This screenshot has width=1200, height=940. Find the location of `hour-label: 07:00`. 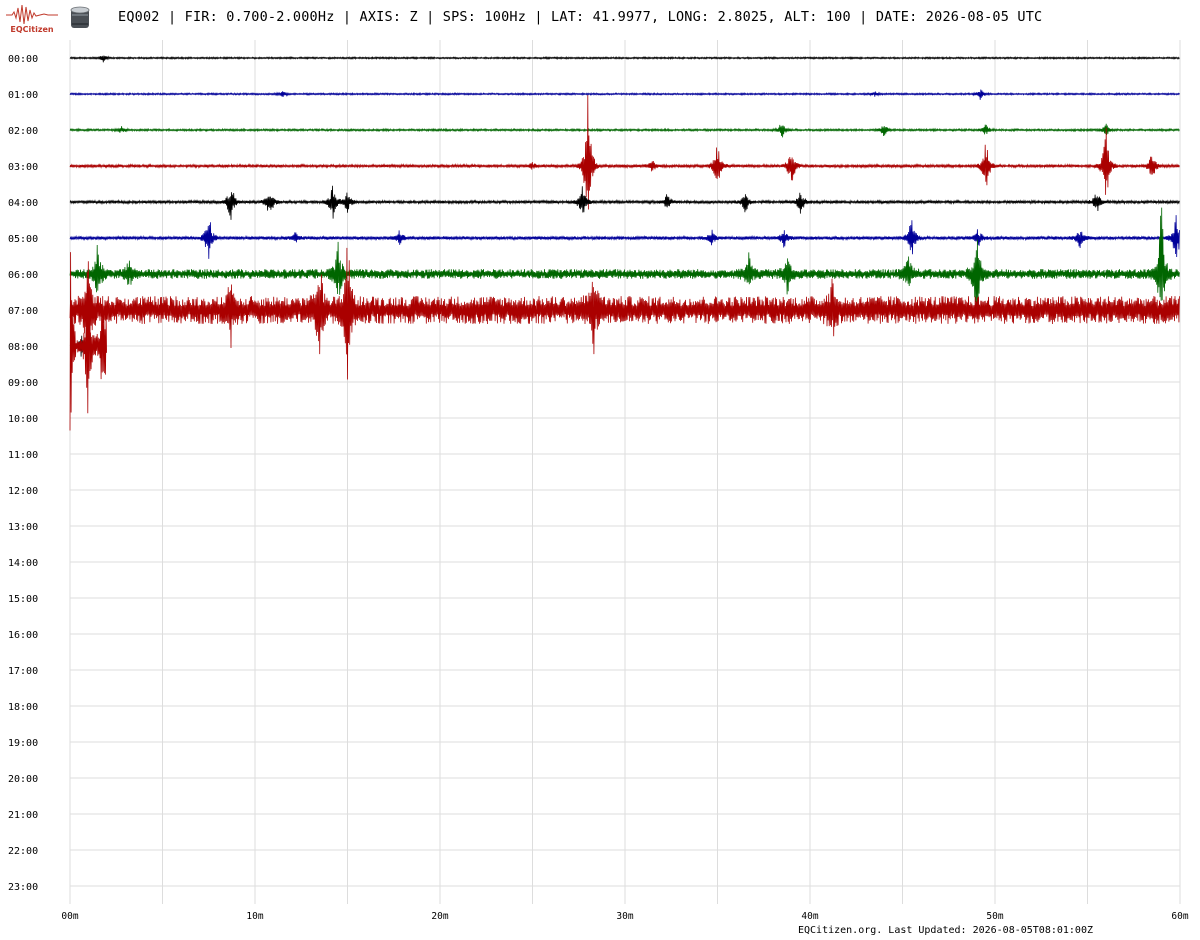

hour-label: 07:00 is located at coordinates (23, 311).